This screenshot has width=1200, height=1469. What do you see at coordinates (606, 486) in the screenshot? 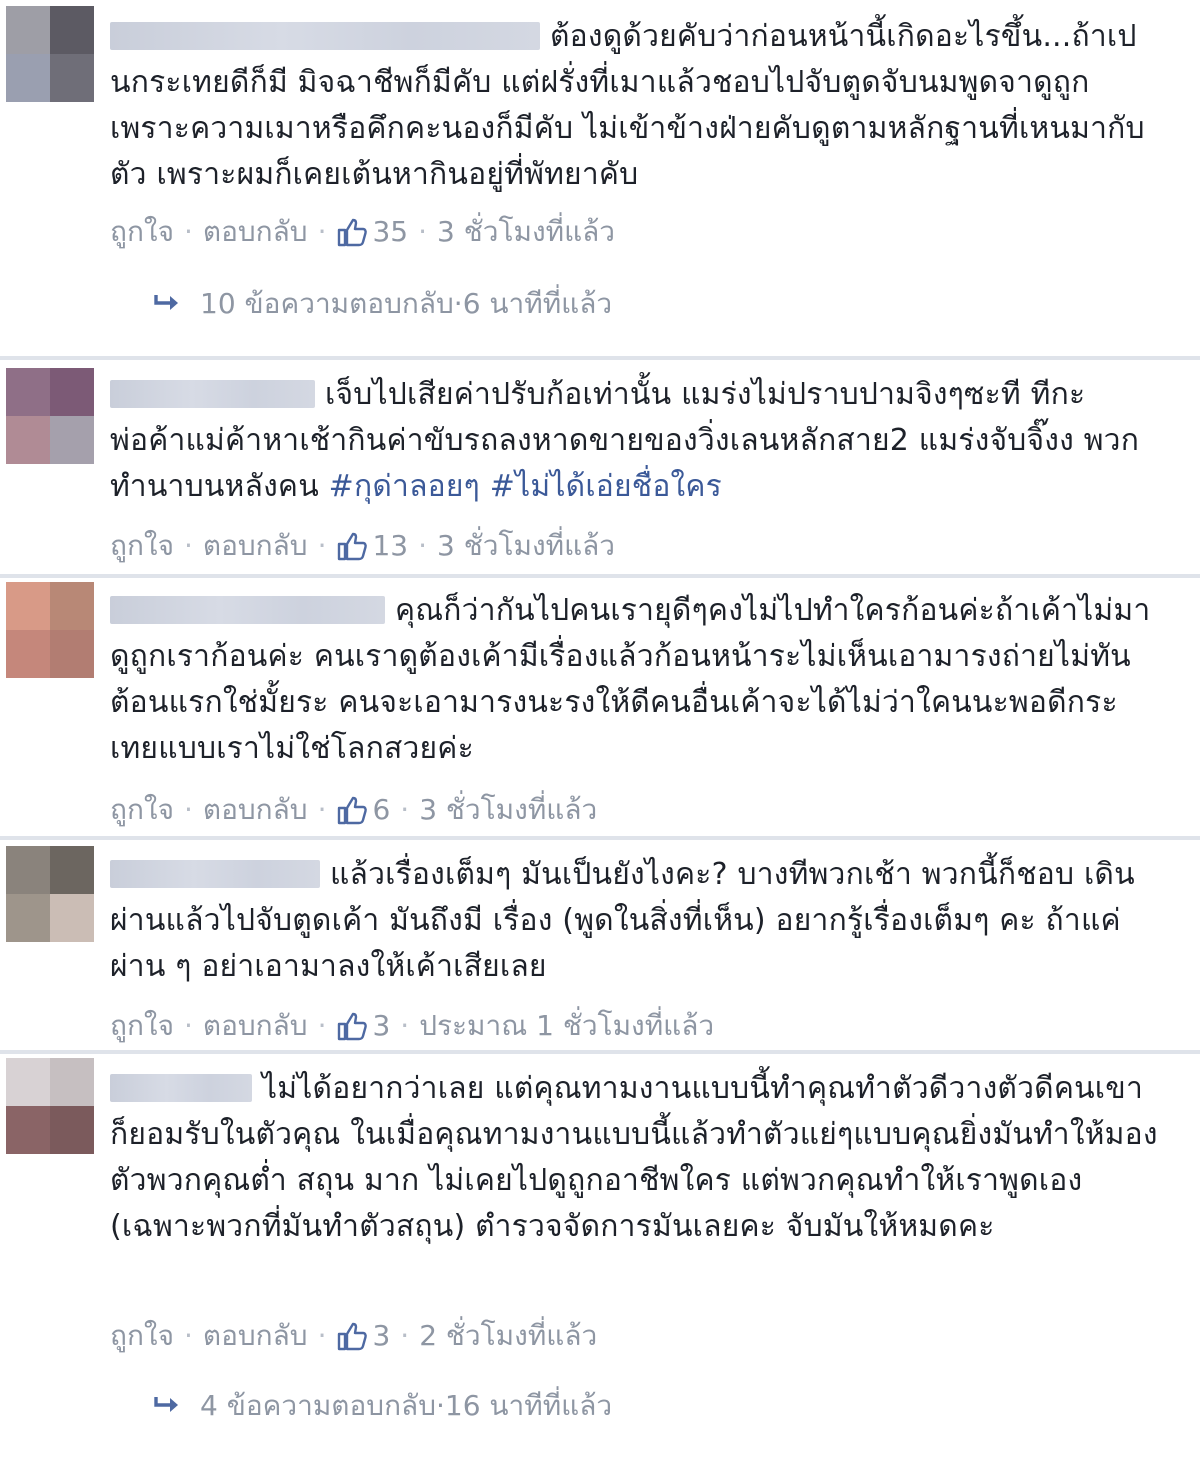
I see `hashtag-link: #ไม่ได้เอ่ยชื่อใคร` at bounding box center [606, 486].